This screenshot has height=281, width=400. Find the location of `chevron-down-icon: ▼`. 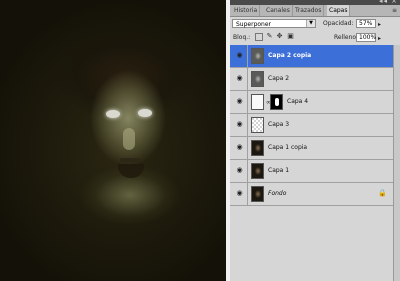

chevron-down-icon: ▼ is located at coordinates (310, 23).